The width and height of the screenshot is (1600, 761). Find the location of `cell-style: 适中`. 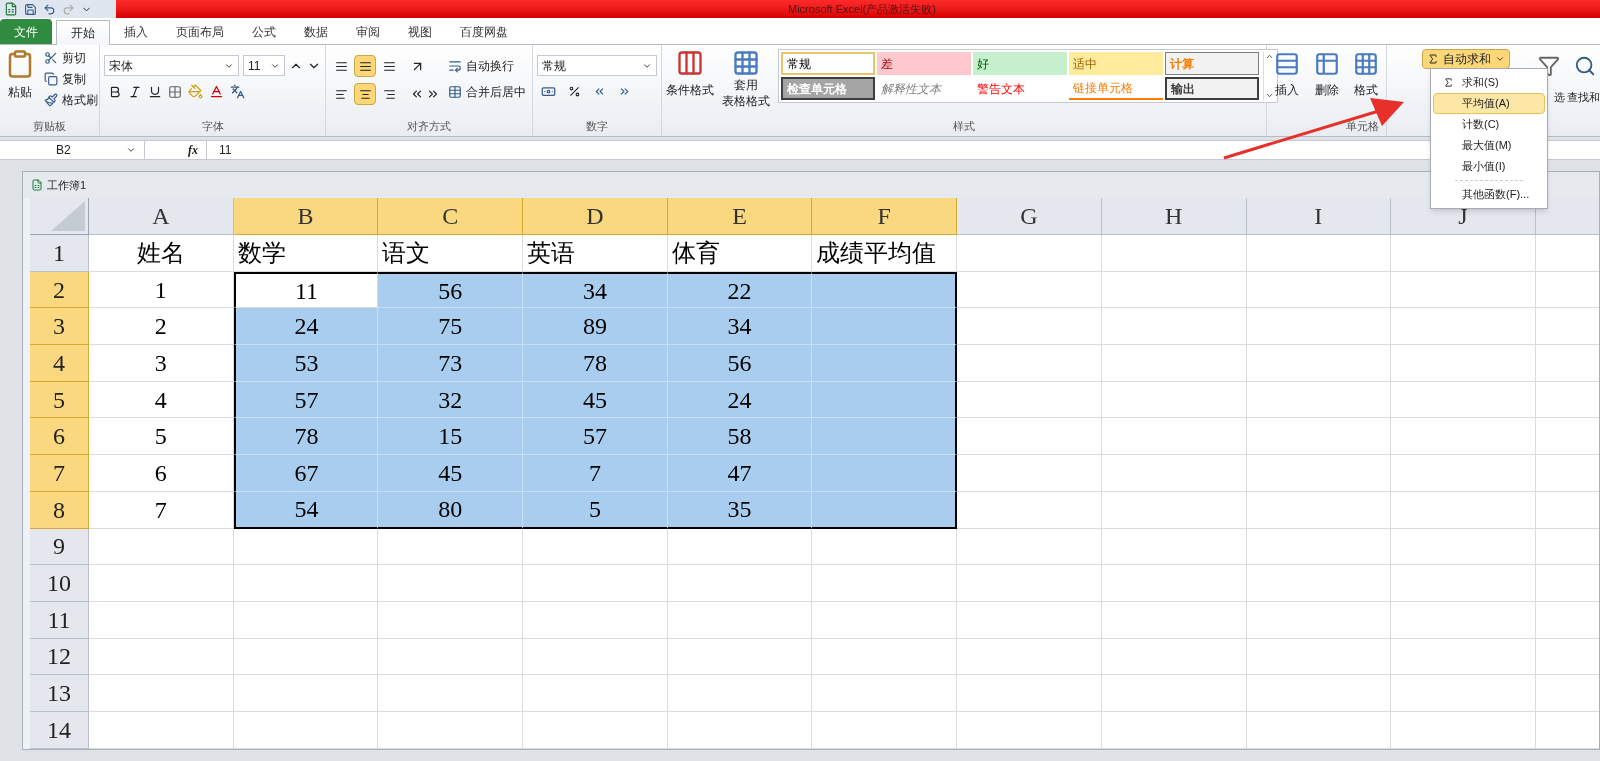

cell-style: 适中 is located at coordinates (1116, 63).